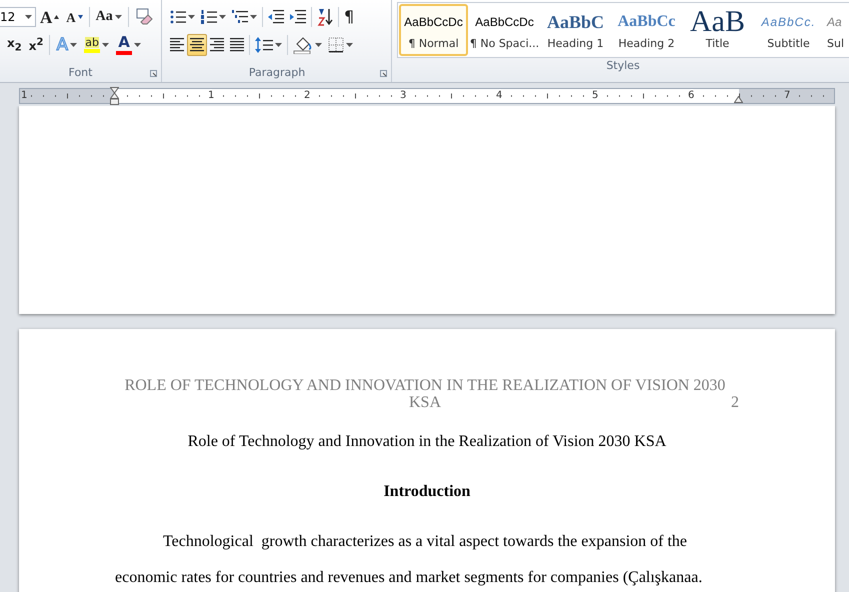 This screenshot has height=592, width=849. Describe the element at coordinates (276, 17) in the screenshot. I see `decrease-indent-icon` at that location.